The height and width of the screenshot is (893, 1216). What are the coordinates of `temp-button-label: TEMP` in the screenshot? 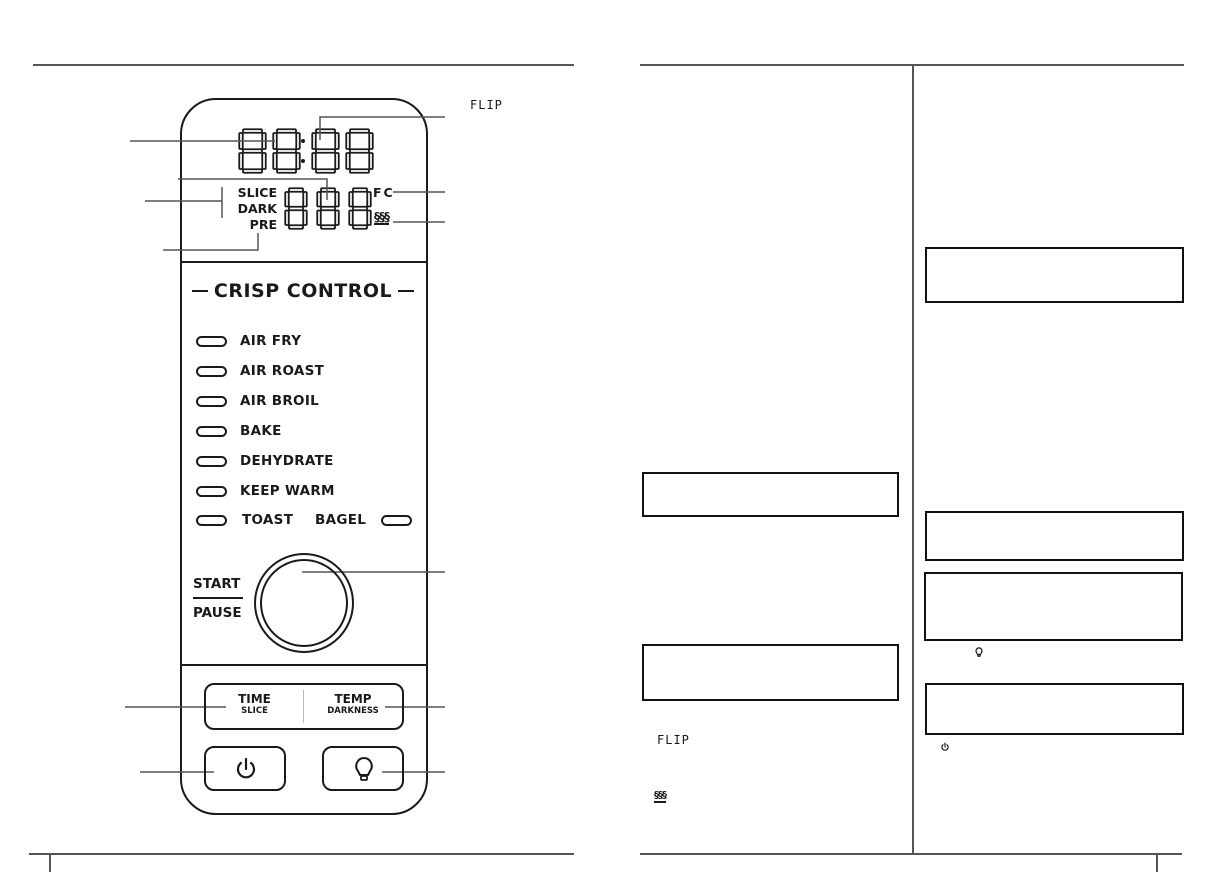 It's located at (353, 699).